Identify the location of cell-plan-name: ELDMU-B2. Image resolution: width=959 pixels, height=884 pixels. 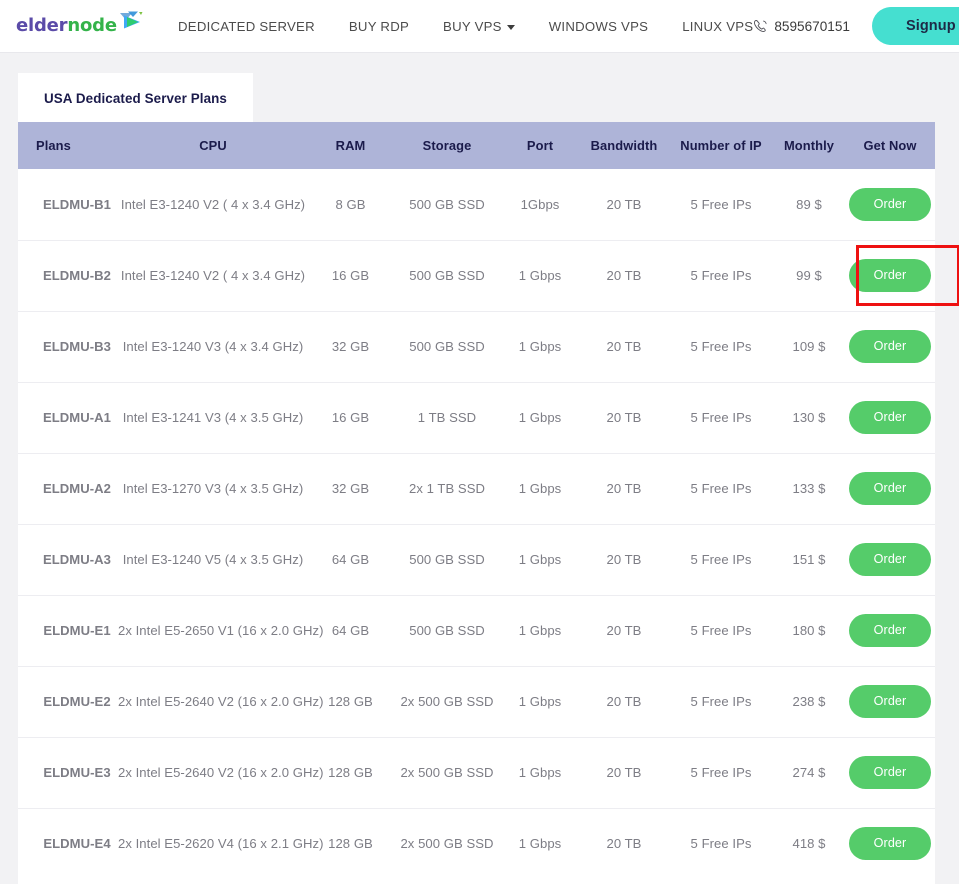
(68, 276).